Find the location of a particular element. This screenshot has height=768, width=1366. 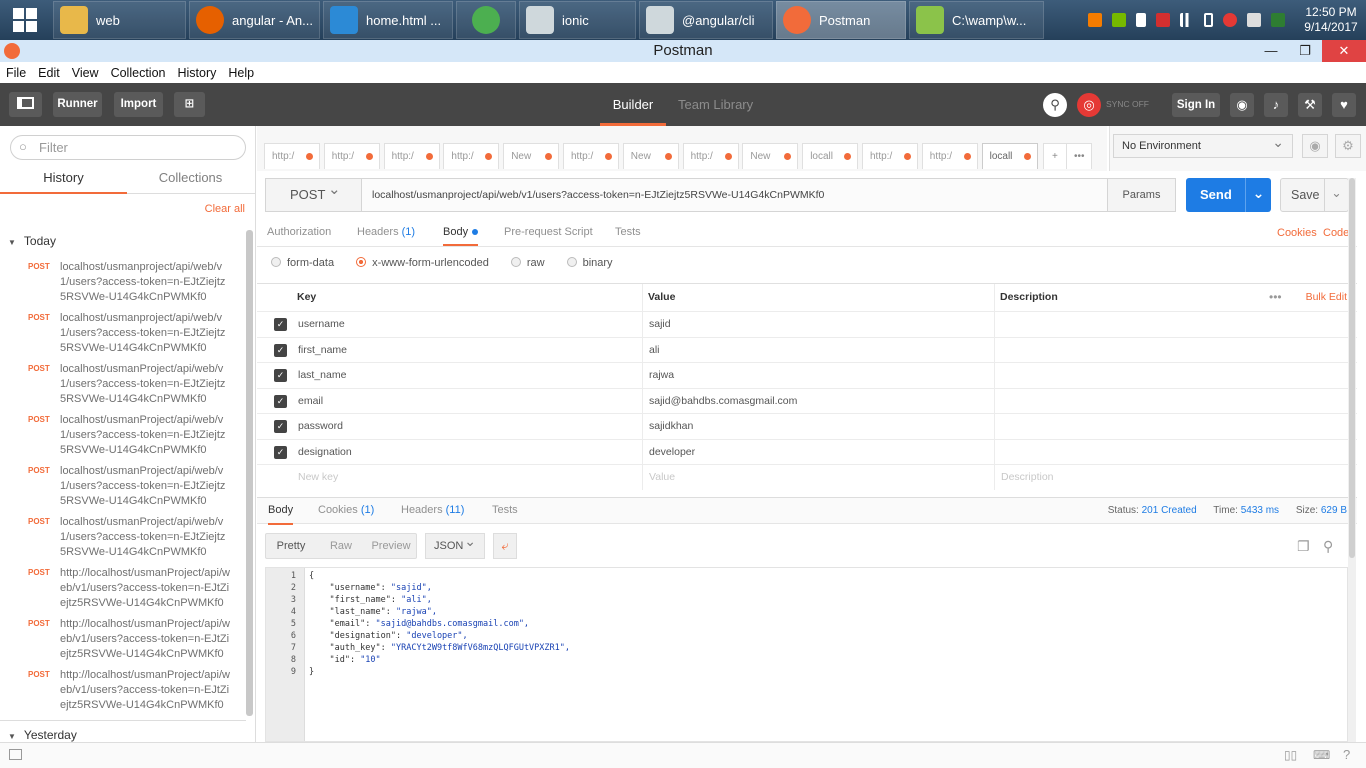

tab-prerequest-script: Pre-request Script is located at coordinates (548, 232).